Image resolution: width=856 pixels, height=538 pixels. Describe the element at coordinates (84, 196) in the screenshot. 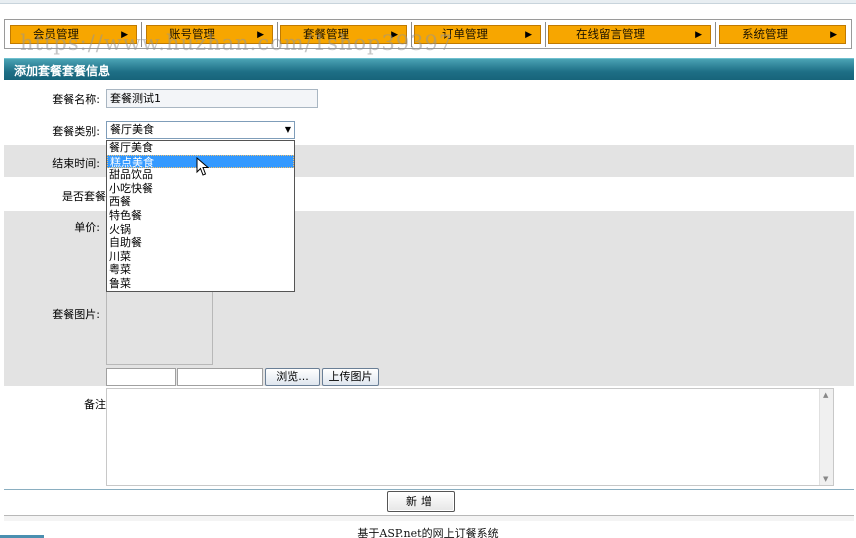

I see `is-package-label: 是否套餐` at that location.